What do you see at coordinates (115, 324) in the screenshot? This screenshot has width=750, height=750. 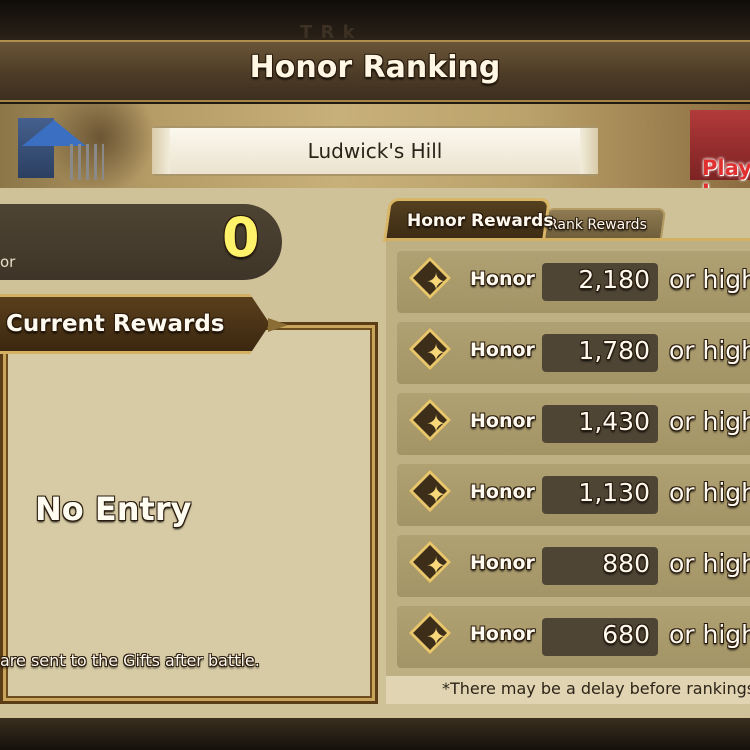 I see `current-rewards-title: Current Rewards` at bounding box center [115, 324].